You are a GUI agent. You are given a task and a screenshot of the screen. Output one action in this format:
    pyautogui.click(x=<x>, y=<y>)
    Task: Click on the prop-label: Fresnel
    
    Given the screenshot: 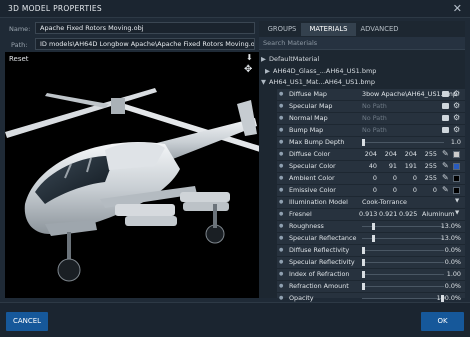 What is the action you would take?
    pyautogui.click(x=300, y=214)
    